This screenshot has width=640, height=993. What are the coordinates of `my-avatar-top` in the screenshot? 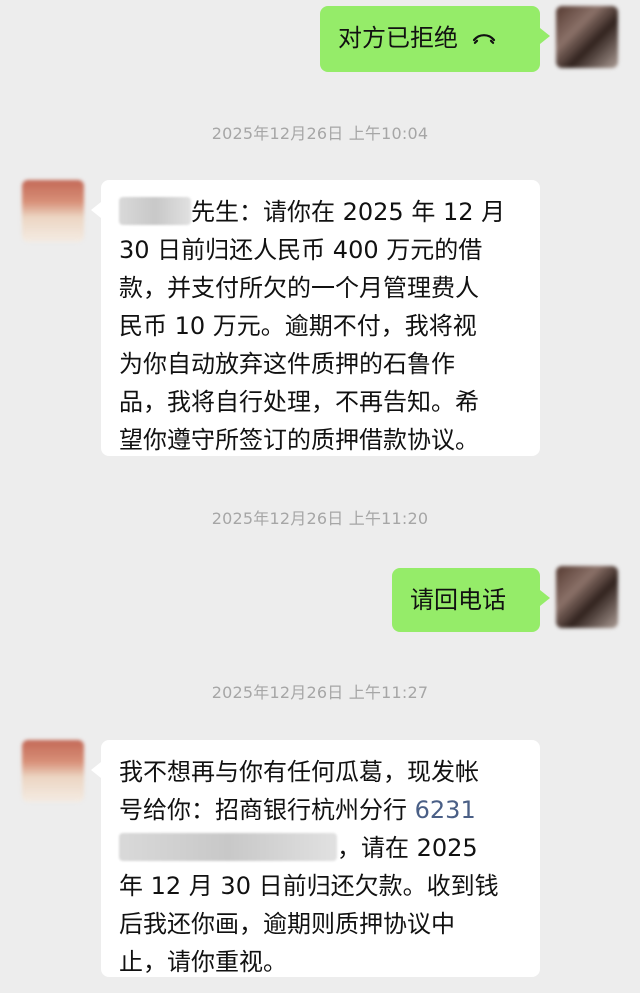 It's located at (587, 37).